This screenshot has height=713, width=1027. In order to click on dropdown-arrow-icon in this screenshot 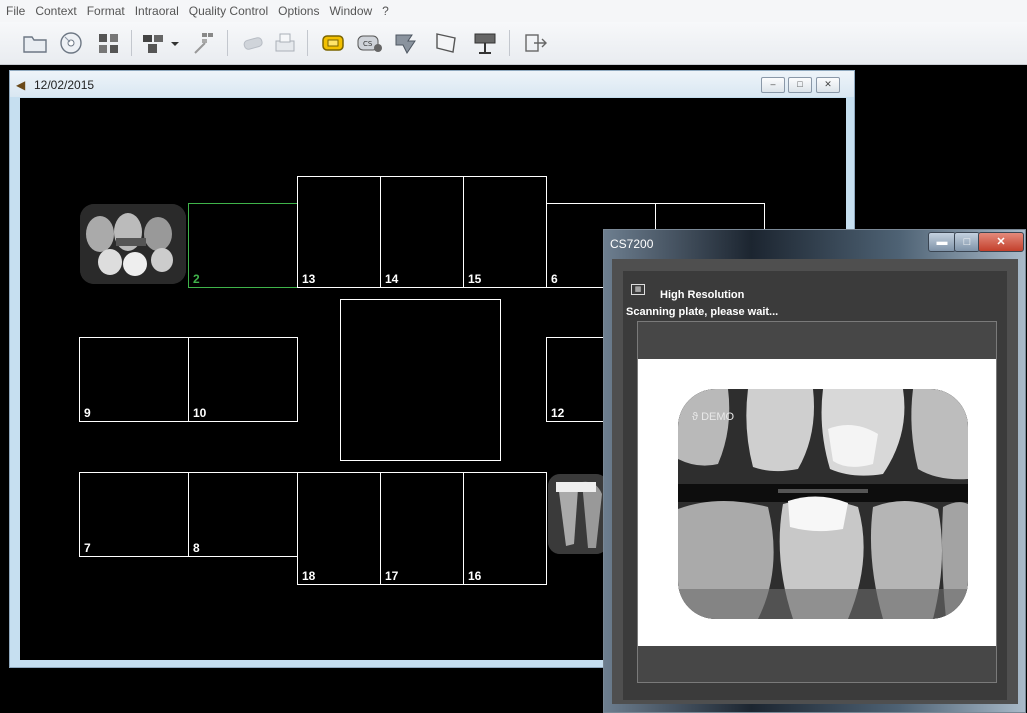, I will do `click(175, 43)`.